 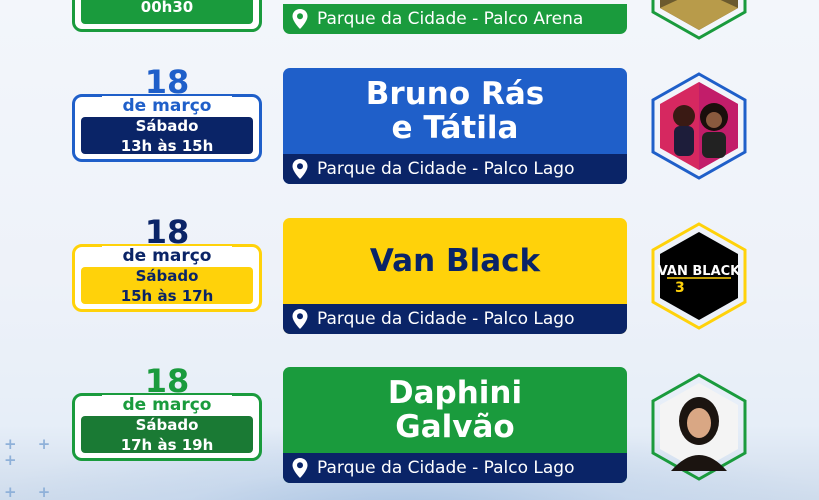 What do you see at coordinates (167, 8) in the screenshot?
I see `top-time: 00h30` at bounding box center [167, 8].